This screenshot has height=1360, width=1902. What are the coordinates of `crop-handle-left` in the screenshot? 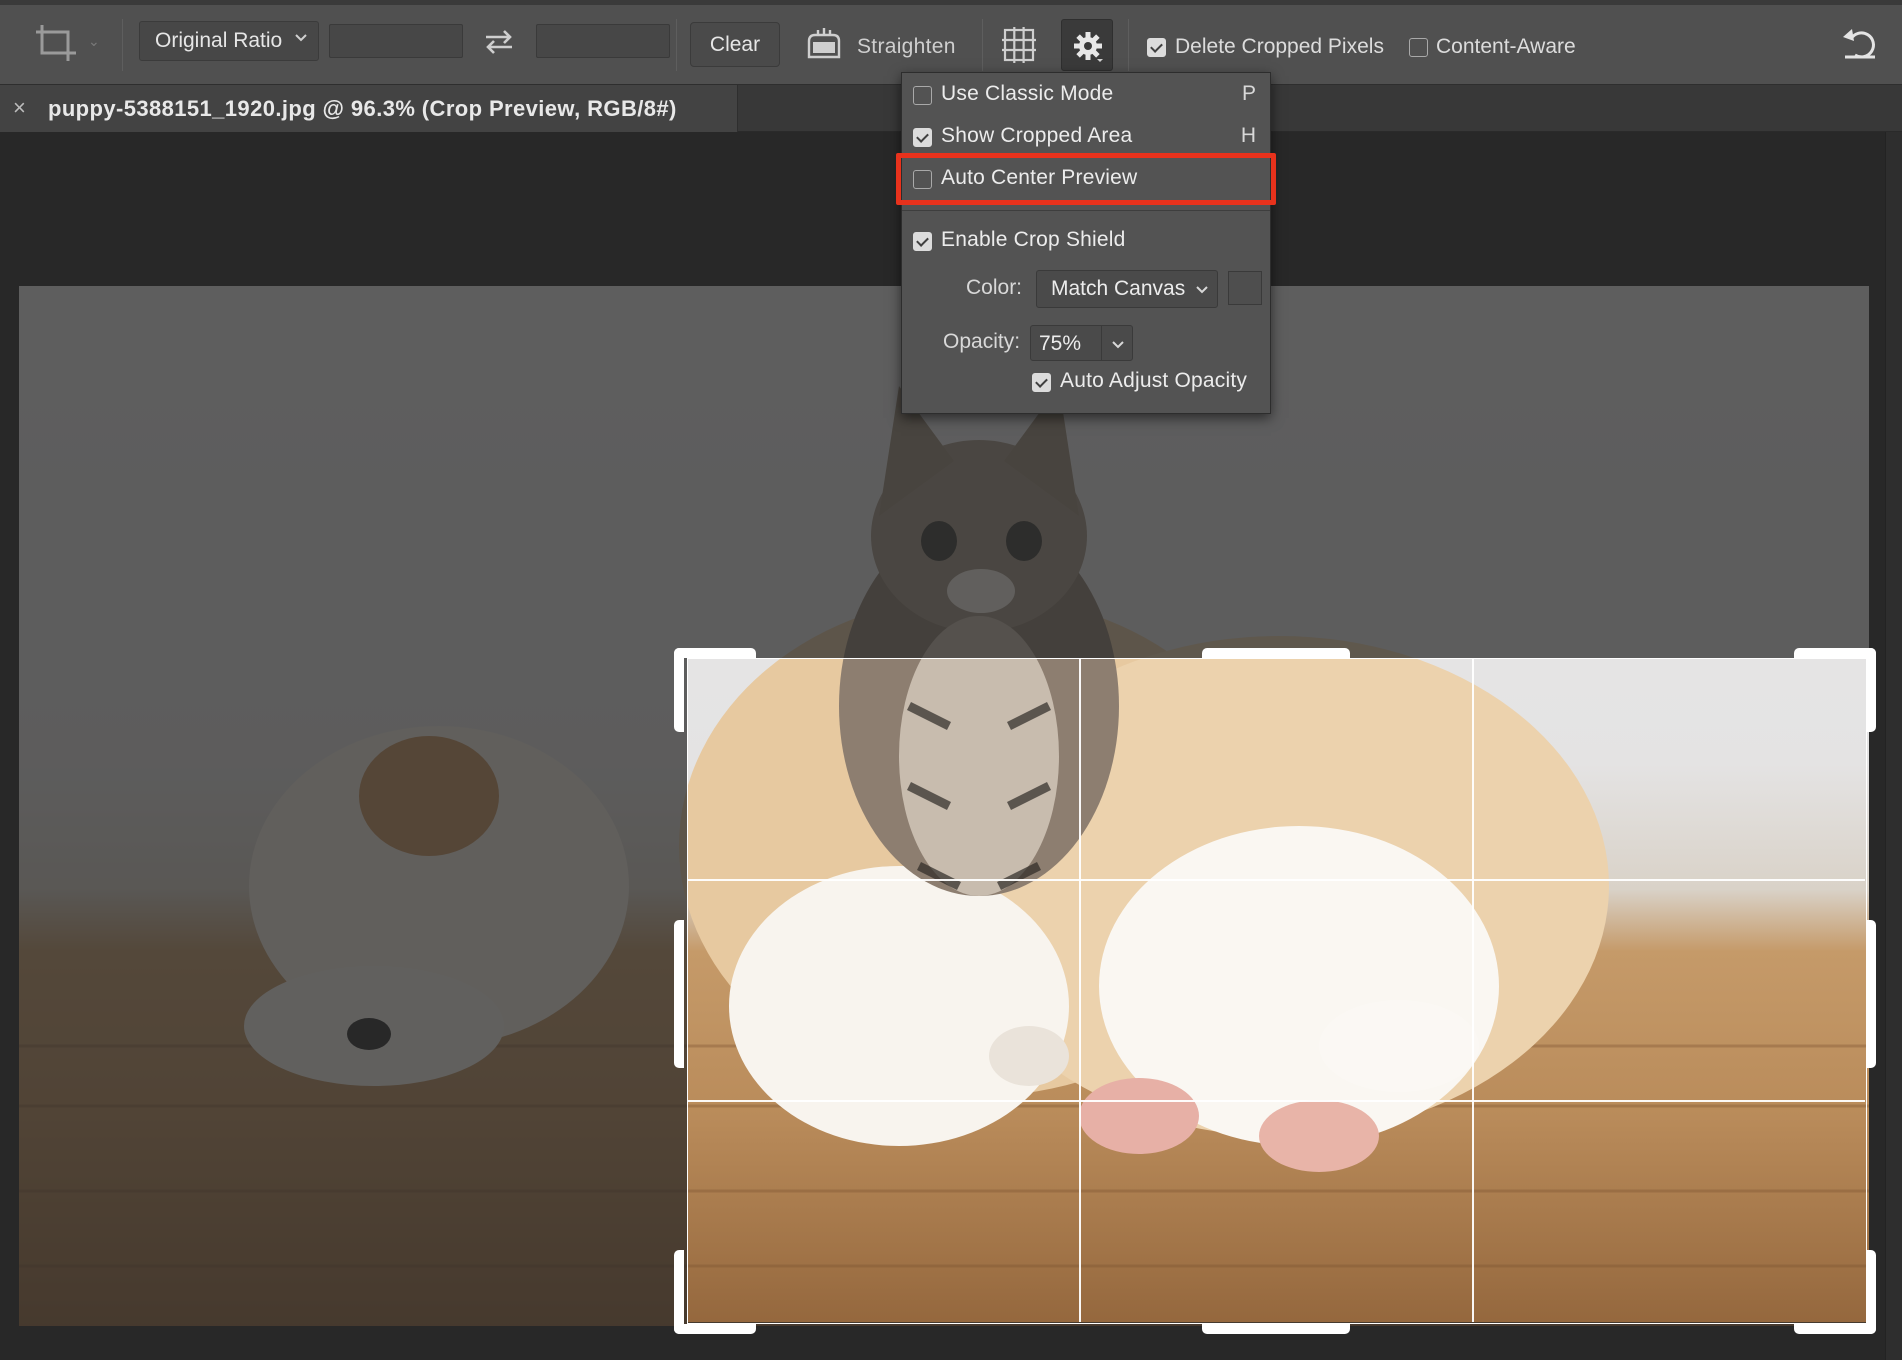 It's located at (679, 994).